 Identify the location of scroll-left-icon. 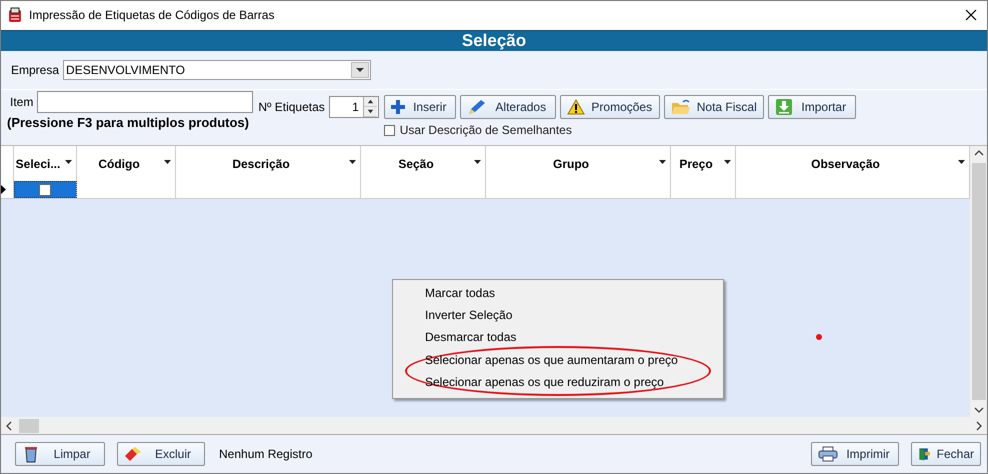
(9, 425).